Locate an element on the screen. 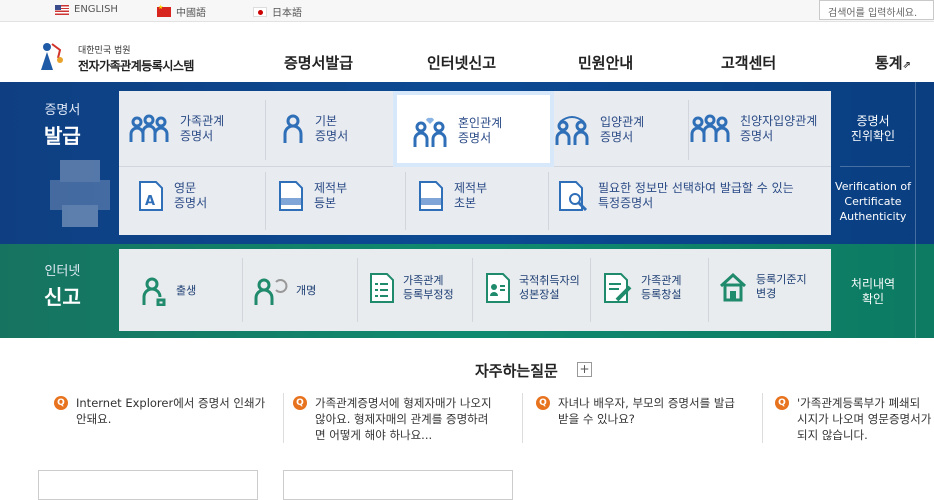 Image resolution: width=934 pixels, height=500 pixels. side-line1: 증명서 is located at coordinates (873, 121).